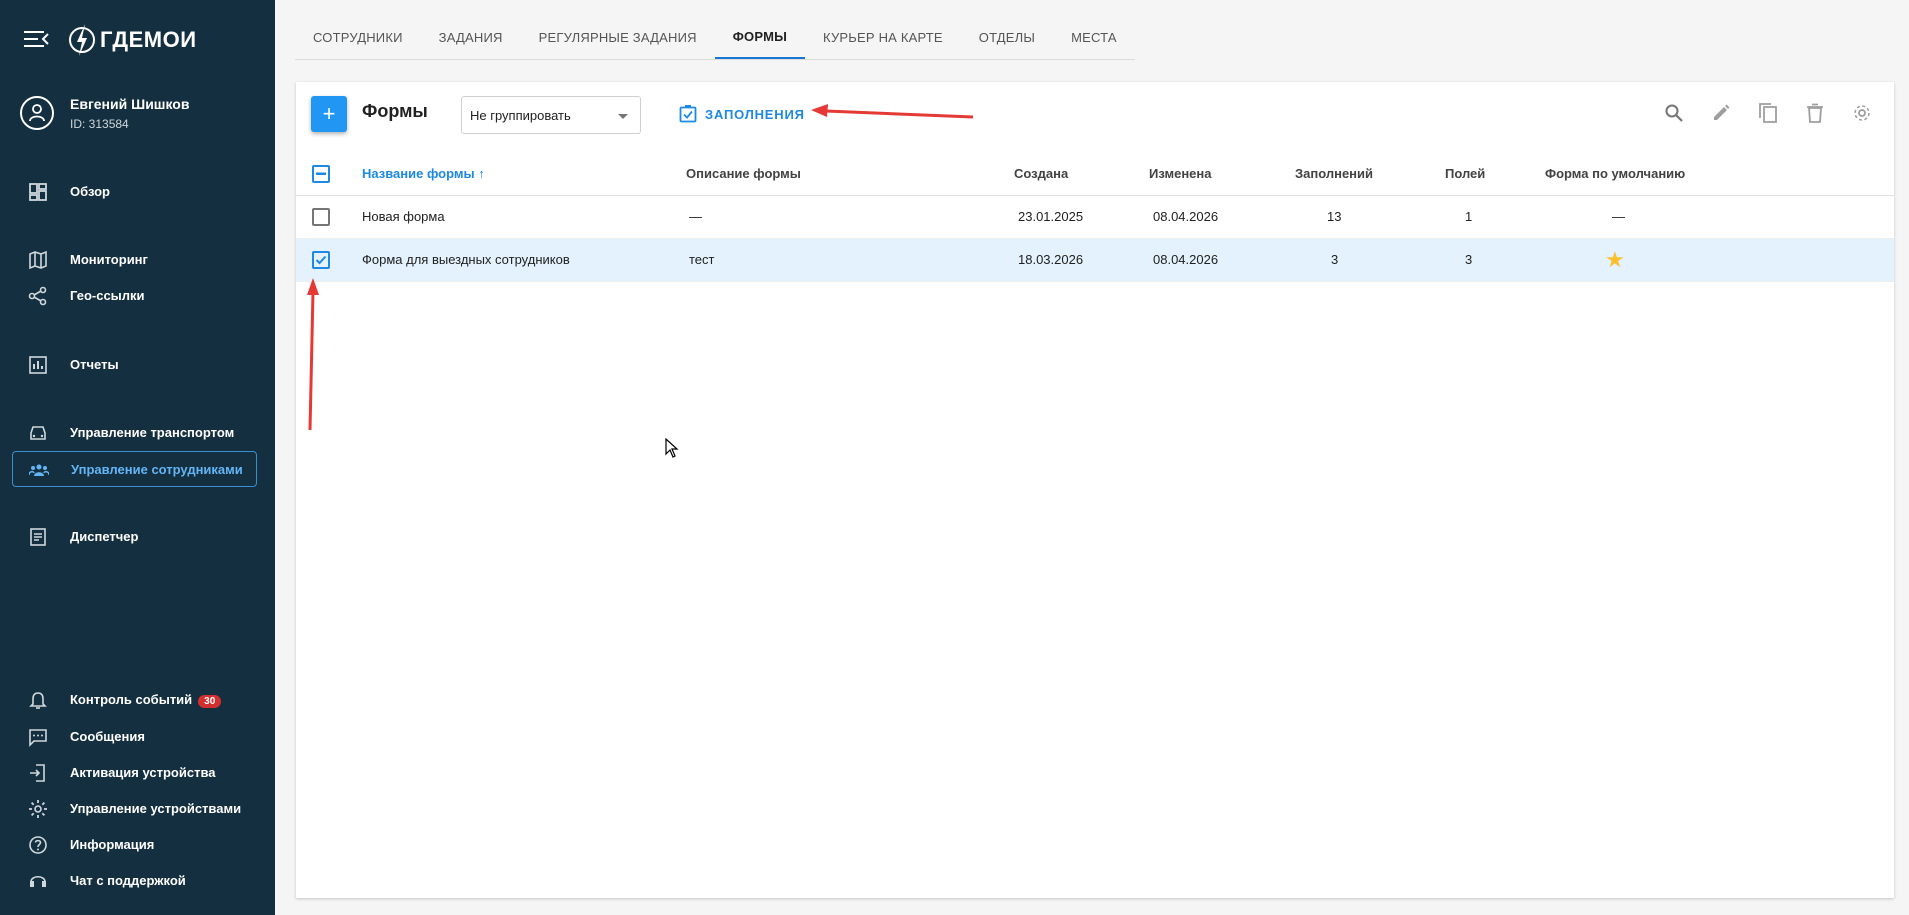 The width and height of the screenshot is (1909, 915). What do you see at coordinates (109, 259) in the screenshot?
I see `sidebar-item-label: Мониторинг` at bounding box center [109, 259].